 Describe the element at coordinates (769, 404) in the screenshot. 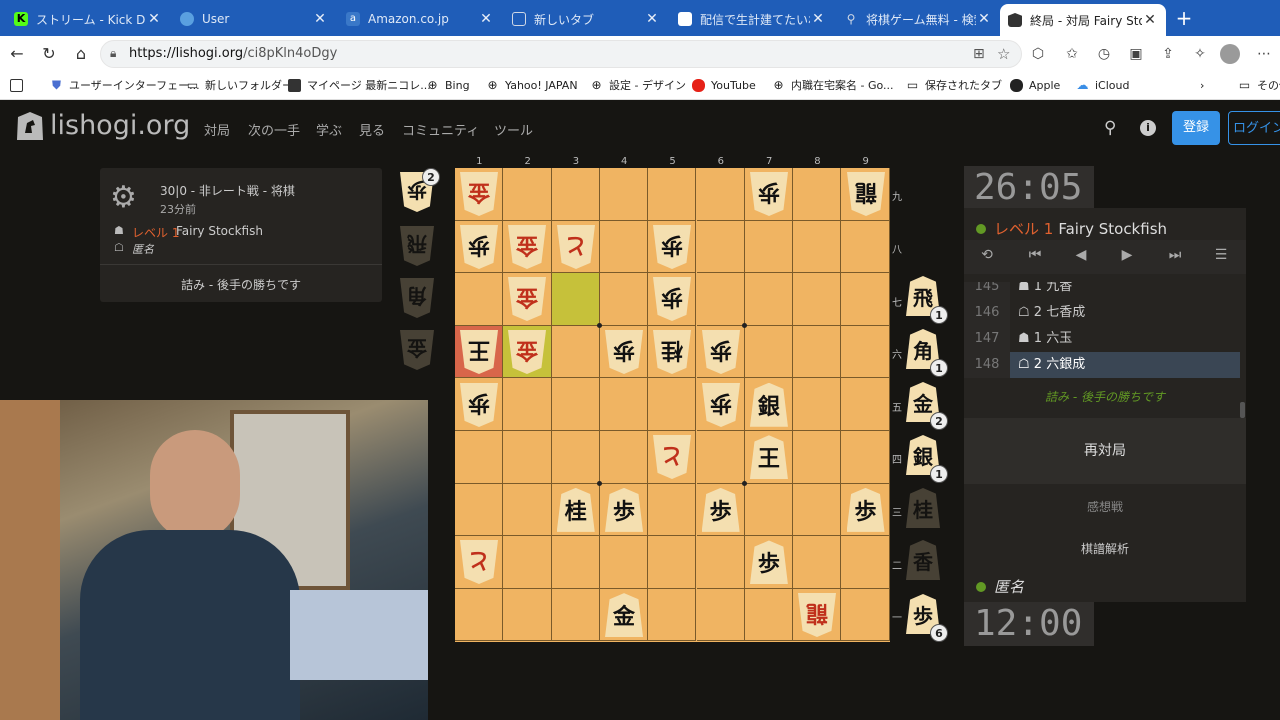

I see `shogi-piece: 銀` at that location.